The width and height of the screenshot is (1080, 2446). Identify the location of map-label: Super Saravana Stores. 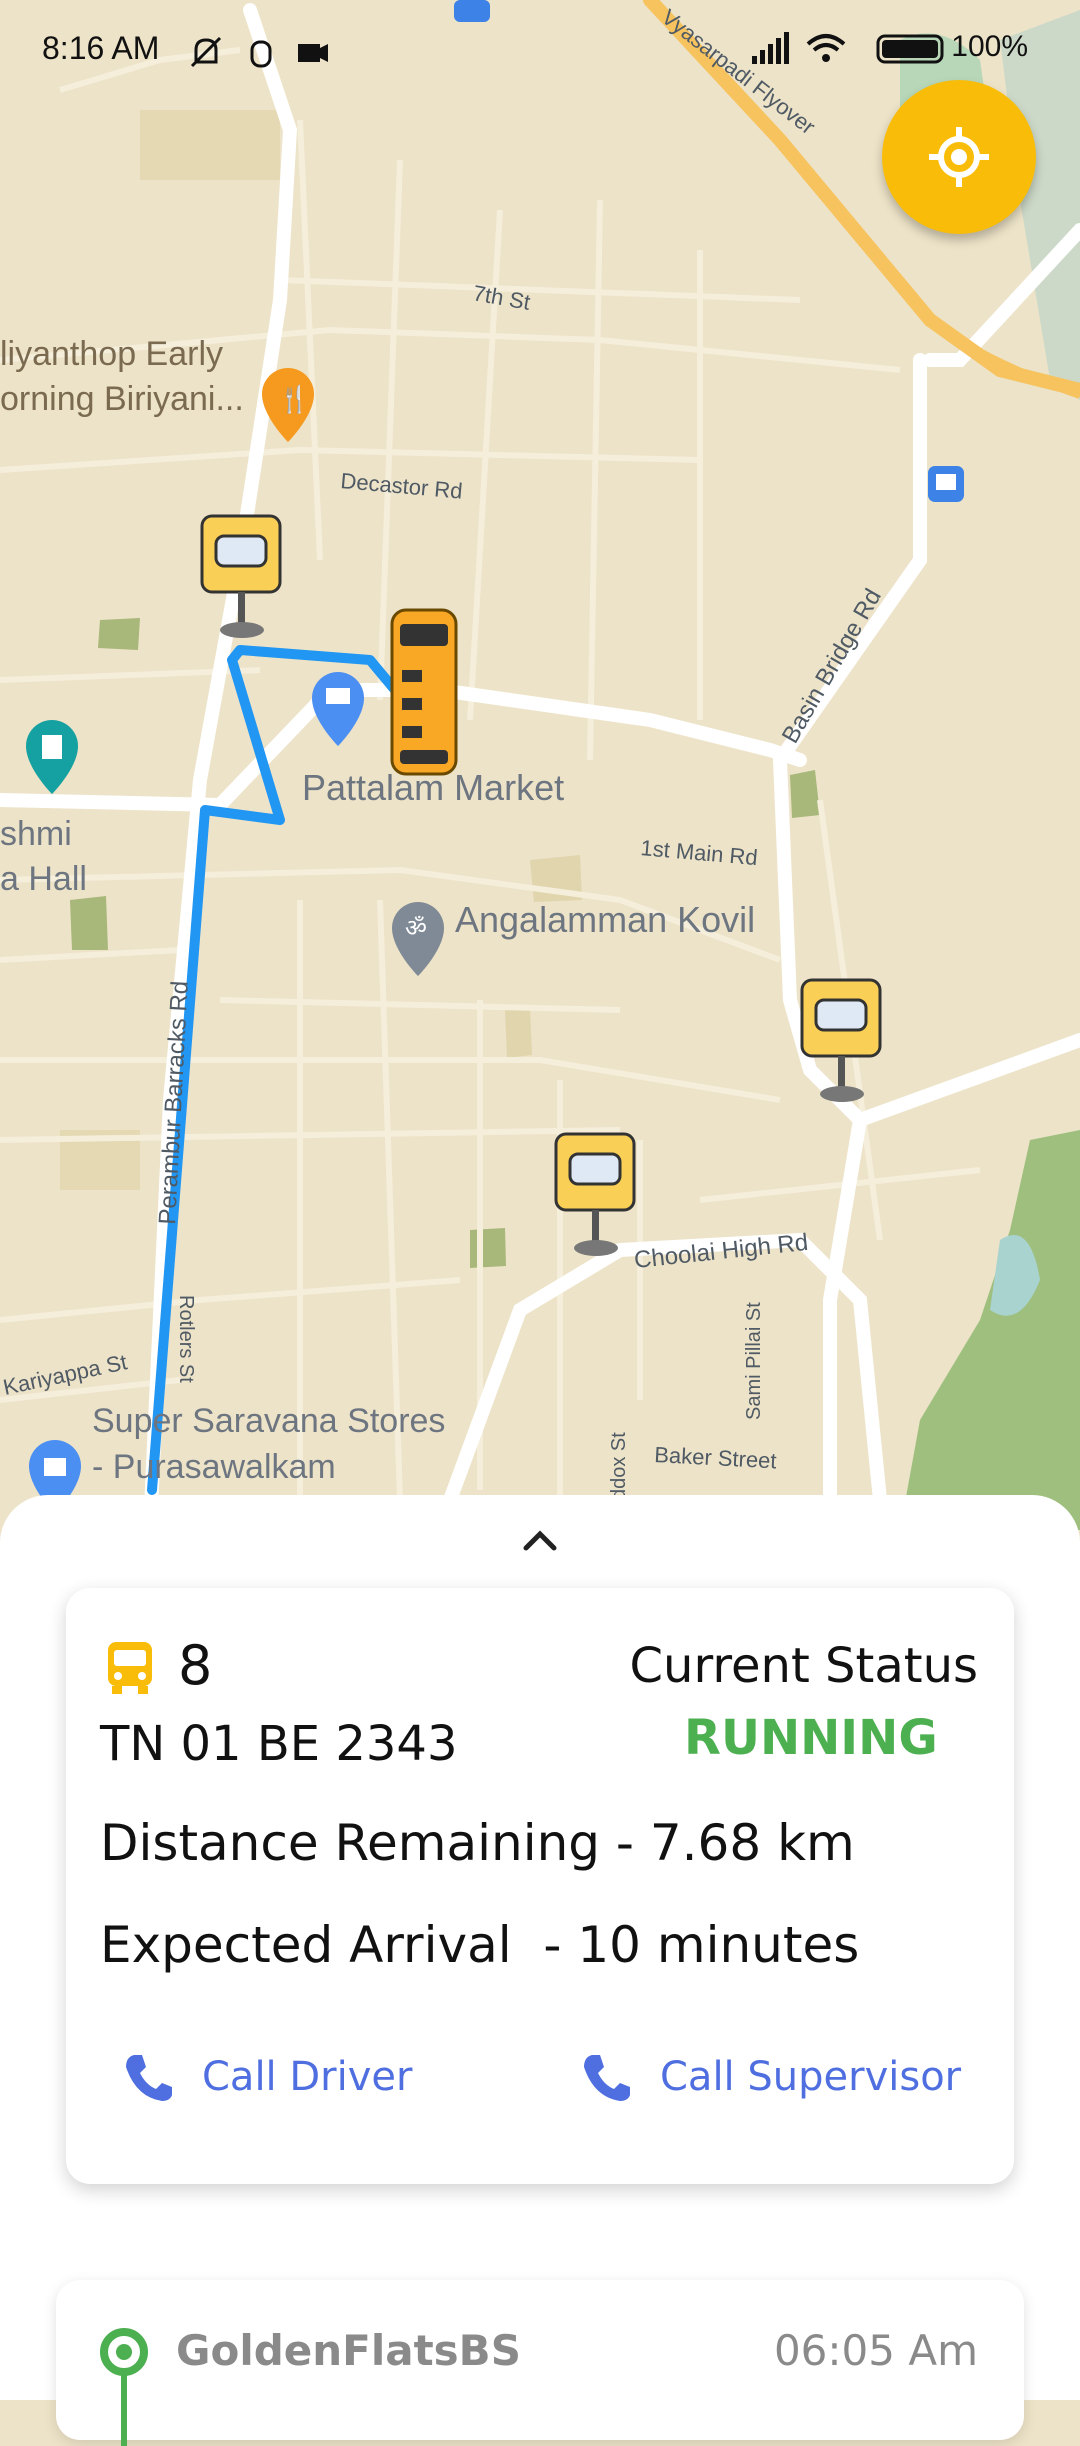
(268, 1421).